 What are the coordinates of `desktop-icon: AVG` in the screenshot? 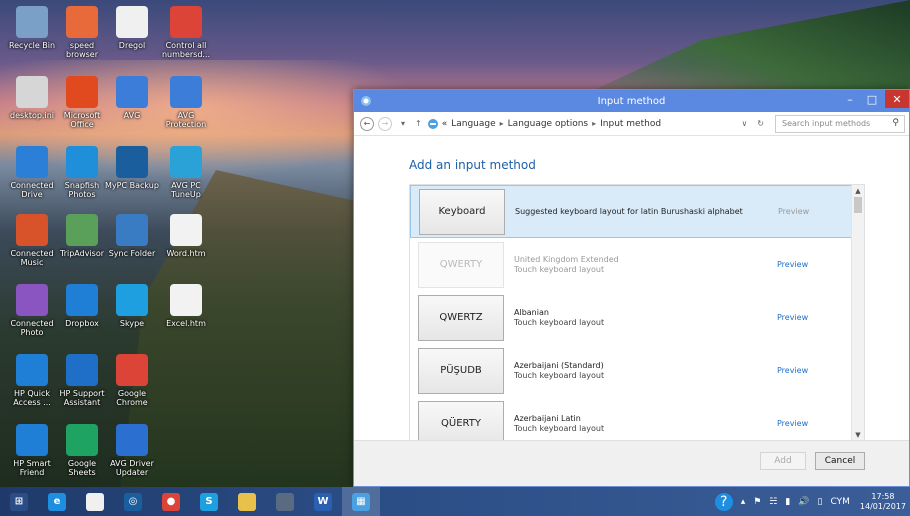 It's located at (132, 108).